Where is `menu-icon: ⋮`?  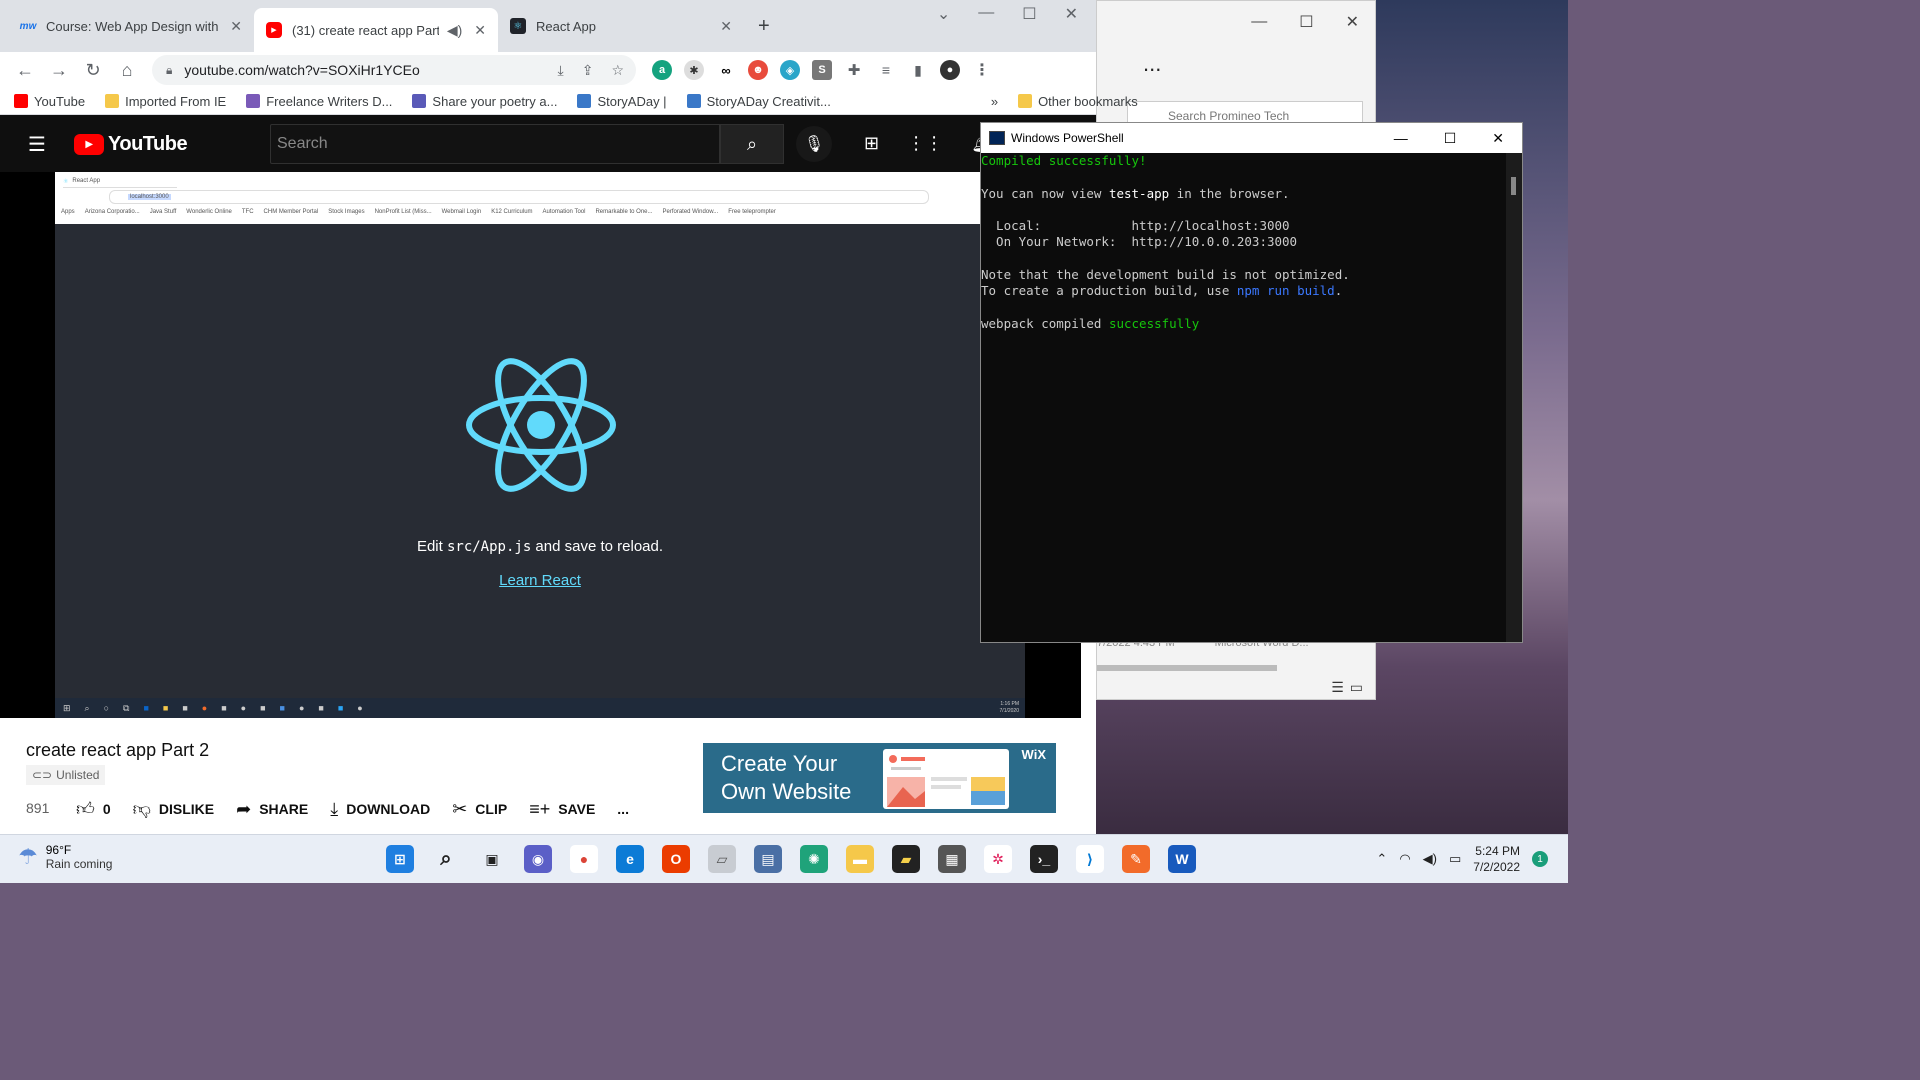 menu-icon: ⋮ is located at coordinates (982, 70).